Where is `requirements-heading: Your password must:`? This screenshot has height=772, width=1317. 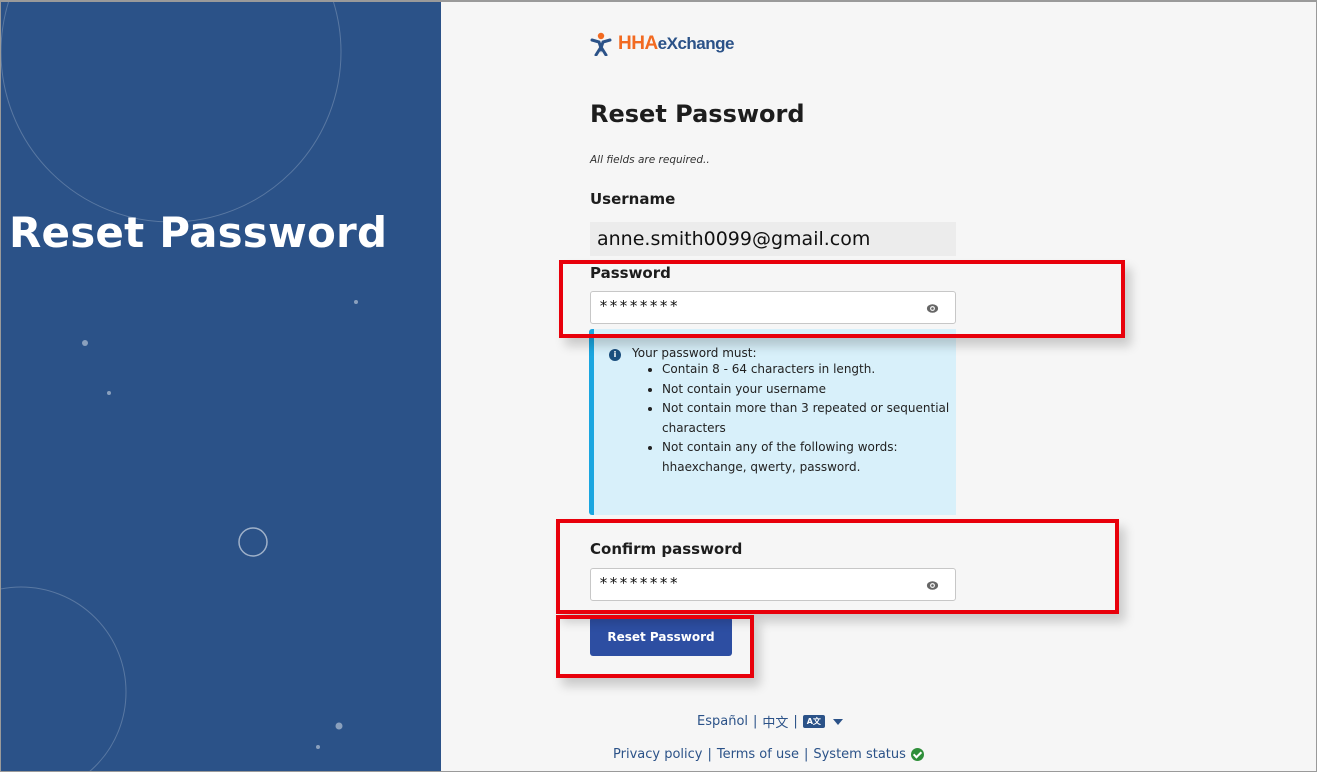 requirements-heading: Your password must: is located at coordinates (694, 353).